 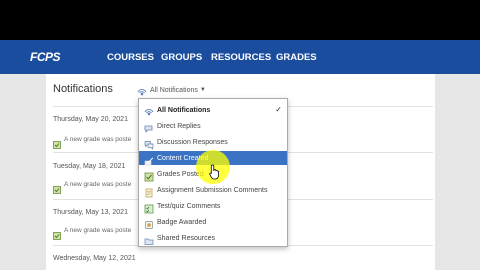 What do you see at coordinates (89, 166) in the screenshot?
I see `feed-date: Tuesday, May 18, 2021` at bounding box center [89, 166].